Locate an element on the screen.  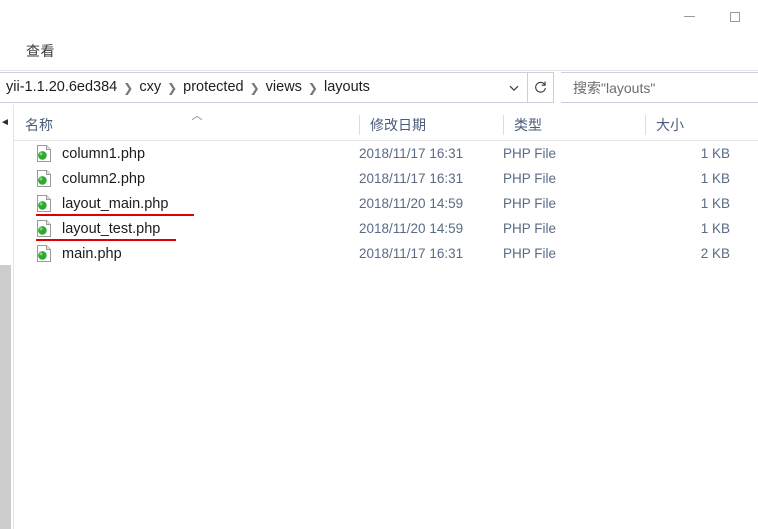
column-header-date-label: 修改日期 is located at coordinates (398, 125).